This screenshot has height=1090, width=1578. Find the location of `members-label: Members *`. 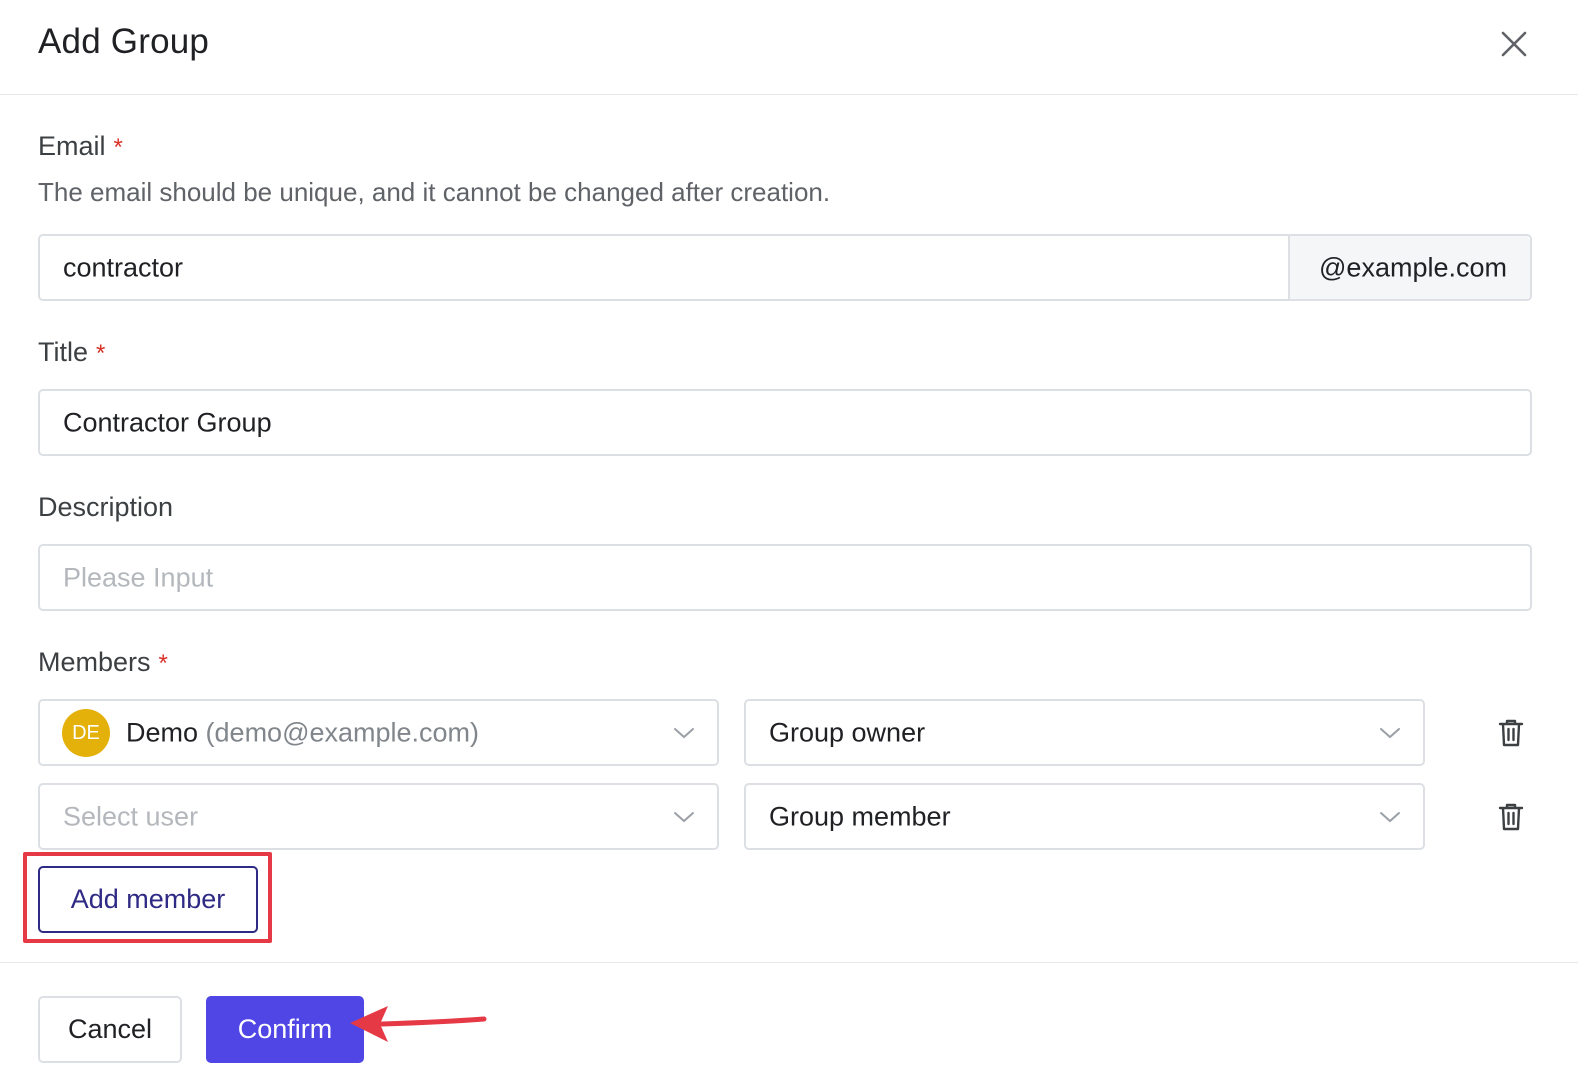

members-label: Members * is located at coordinates (103, 662).